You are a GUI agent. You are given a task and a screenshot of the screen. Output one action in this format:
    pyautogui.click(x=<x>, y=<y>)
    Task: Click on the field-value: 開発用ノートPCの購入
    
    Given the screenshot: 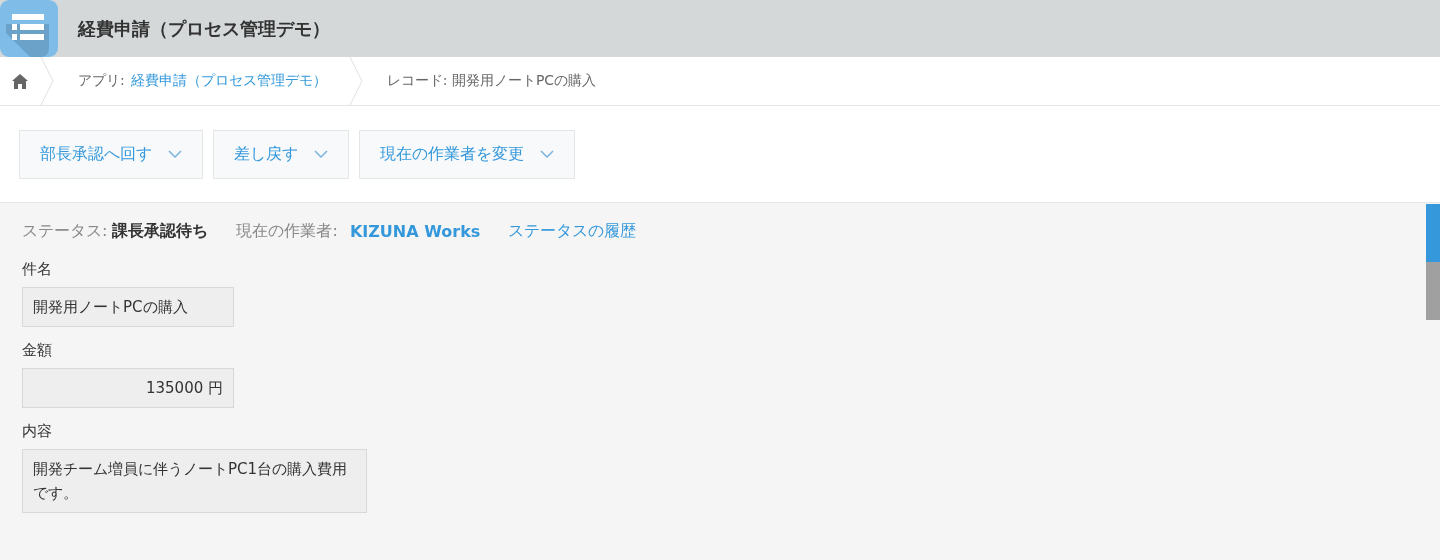 What is the action you would take?
    pyautogui.click(x=128, y=307)
    